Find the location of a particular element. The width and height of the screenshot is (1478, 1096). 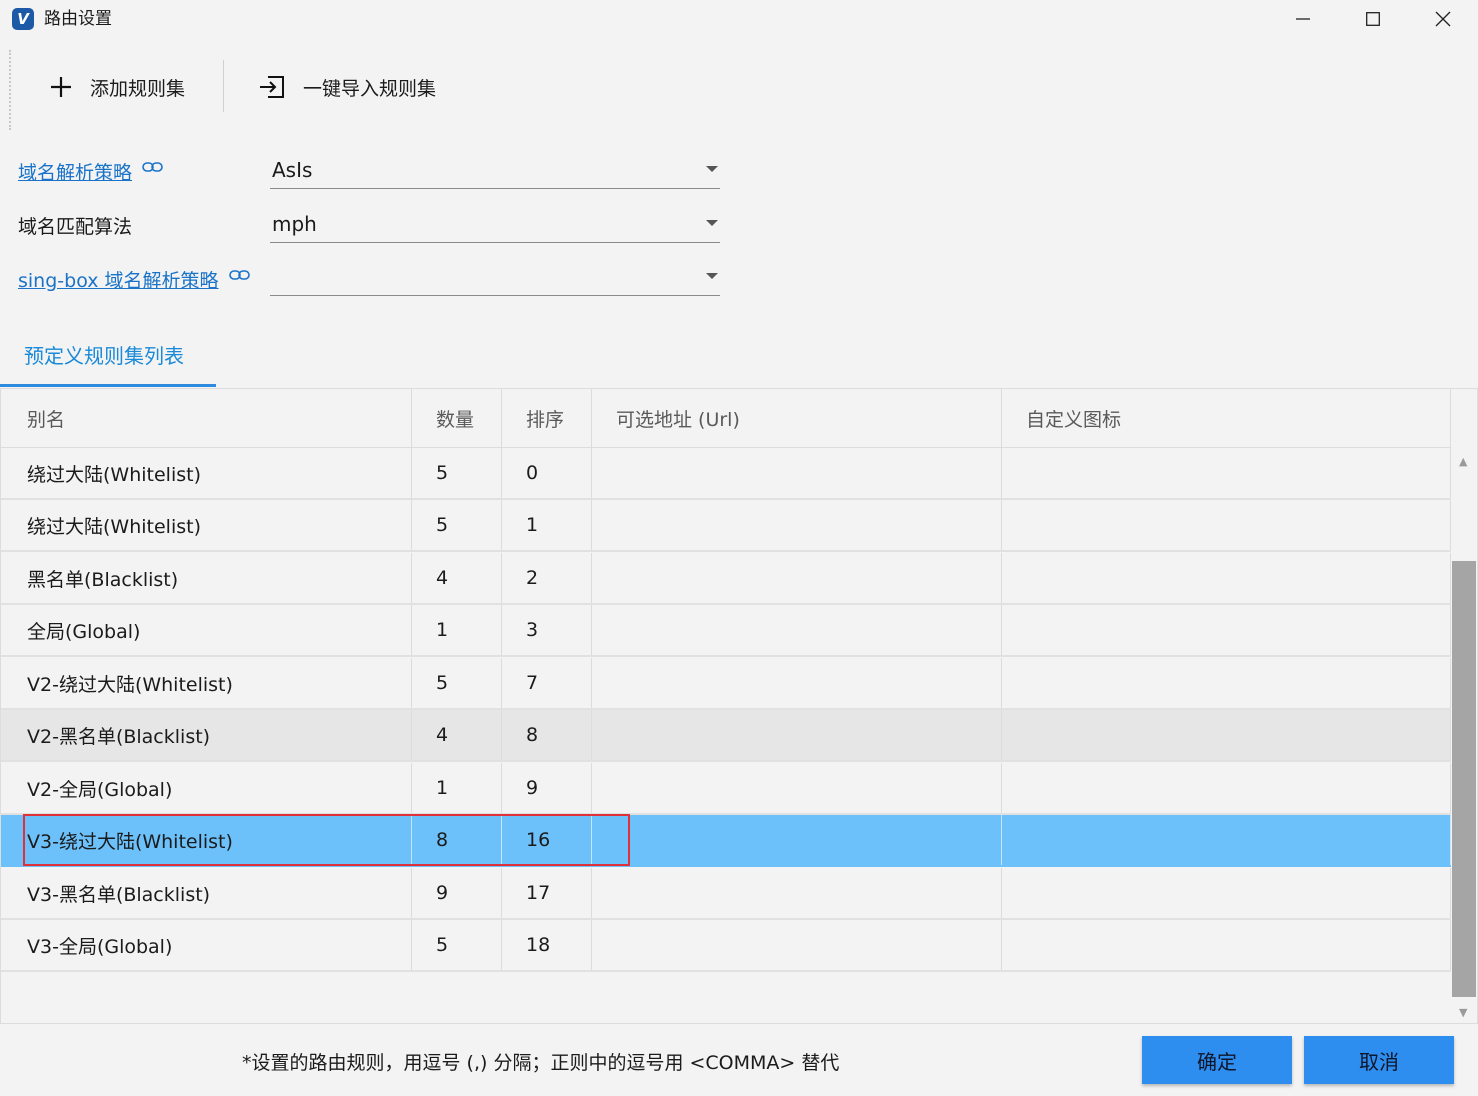

table-row: V3-黑名单(Blacklist) 9 17 is located at coordinates (726, 894).